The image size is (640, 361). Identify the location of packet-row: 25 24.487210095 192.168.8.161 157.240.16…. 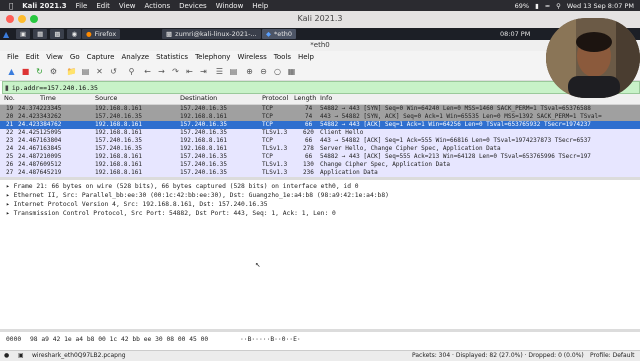
(320, 157).